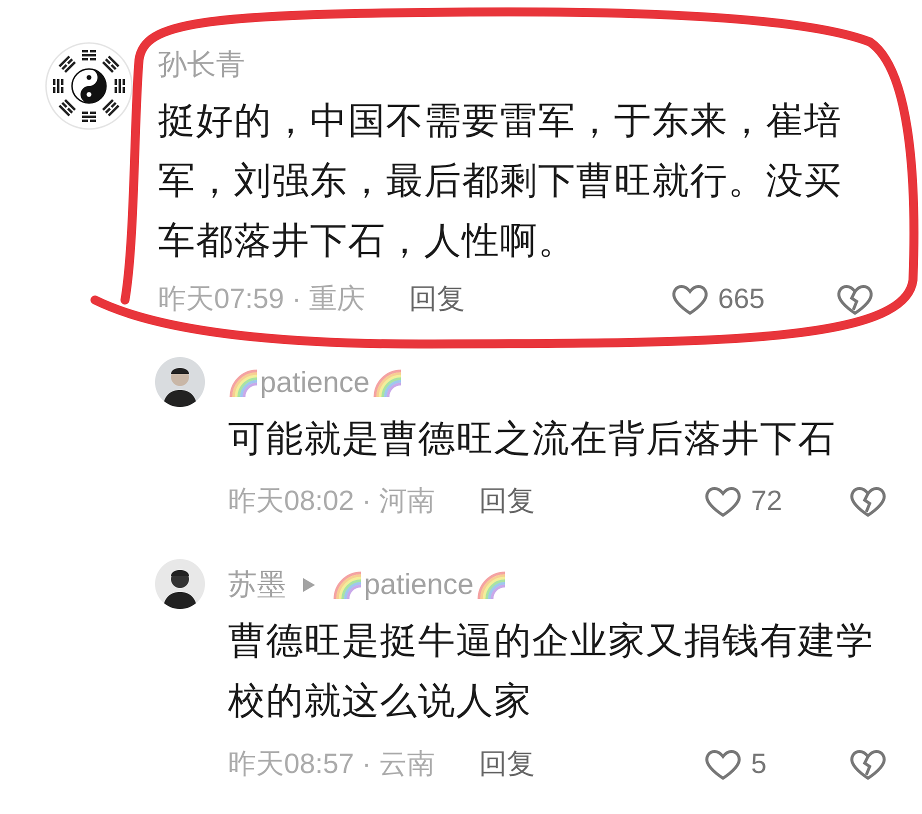  I want to click on comment-text: 挺好的，中国不需要雷军，于东来，崔培军，刘强东，最后都剩下曹旺就行。没买车都落井下石，人性啊。, so click(500, 181).